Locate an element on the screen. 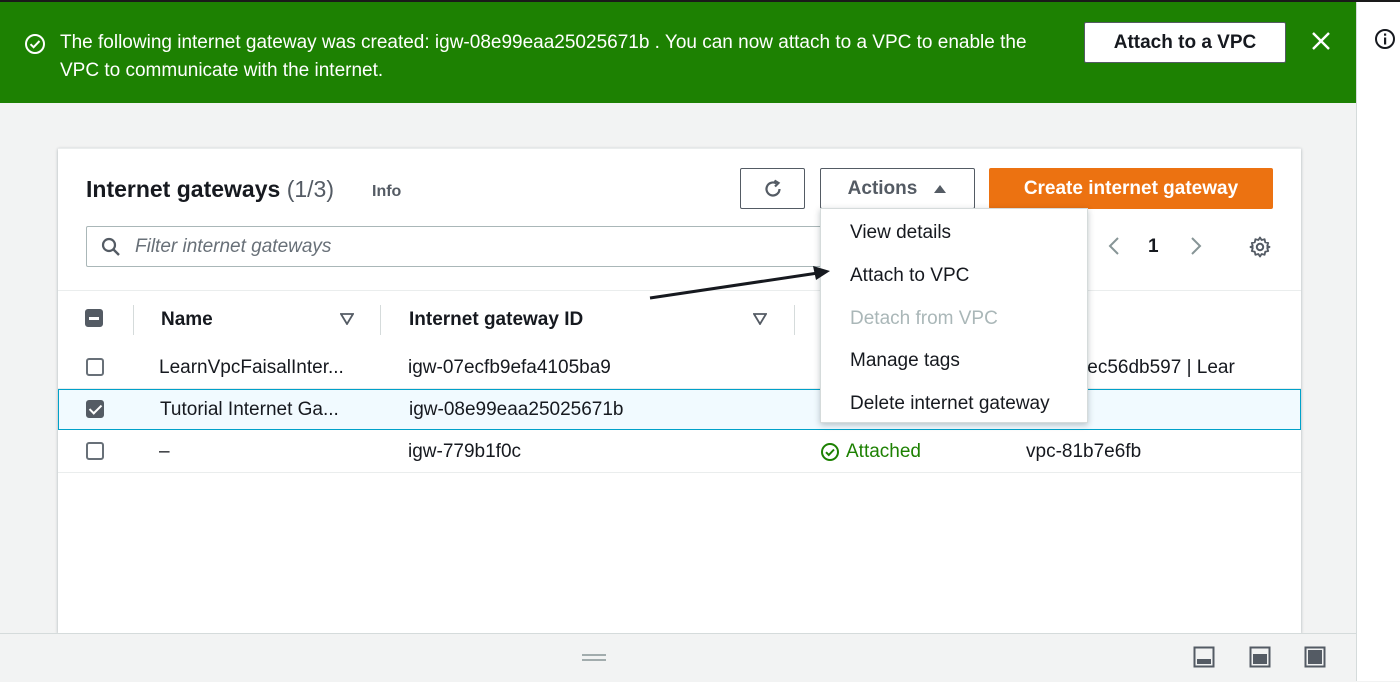  info-icon is located at coordinates (1385, 39).